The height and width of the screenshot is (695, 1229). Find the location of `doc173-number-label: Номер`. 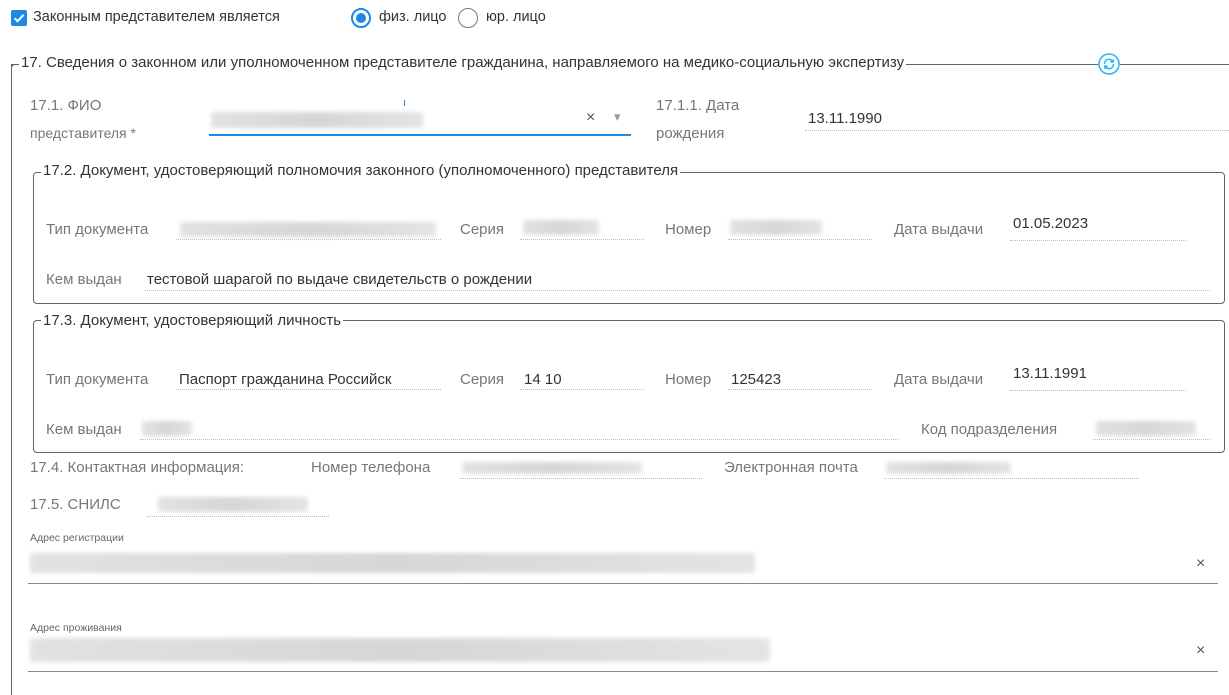

doc173-number-label: Номер is located at coordinates (688, 379).